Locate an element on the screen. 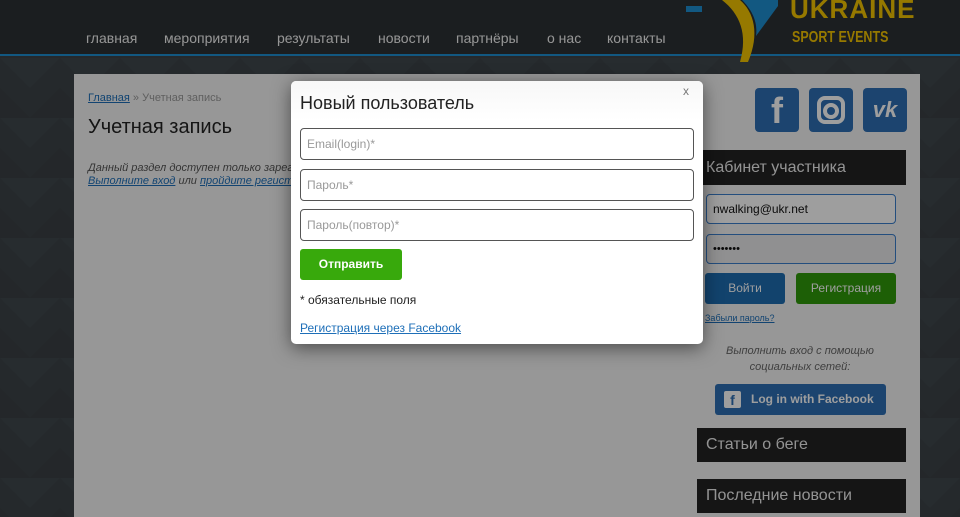 The height and width of the screenshot is (517, 960). modal-title: Новый пользователь is located at coordinates (387, 103).